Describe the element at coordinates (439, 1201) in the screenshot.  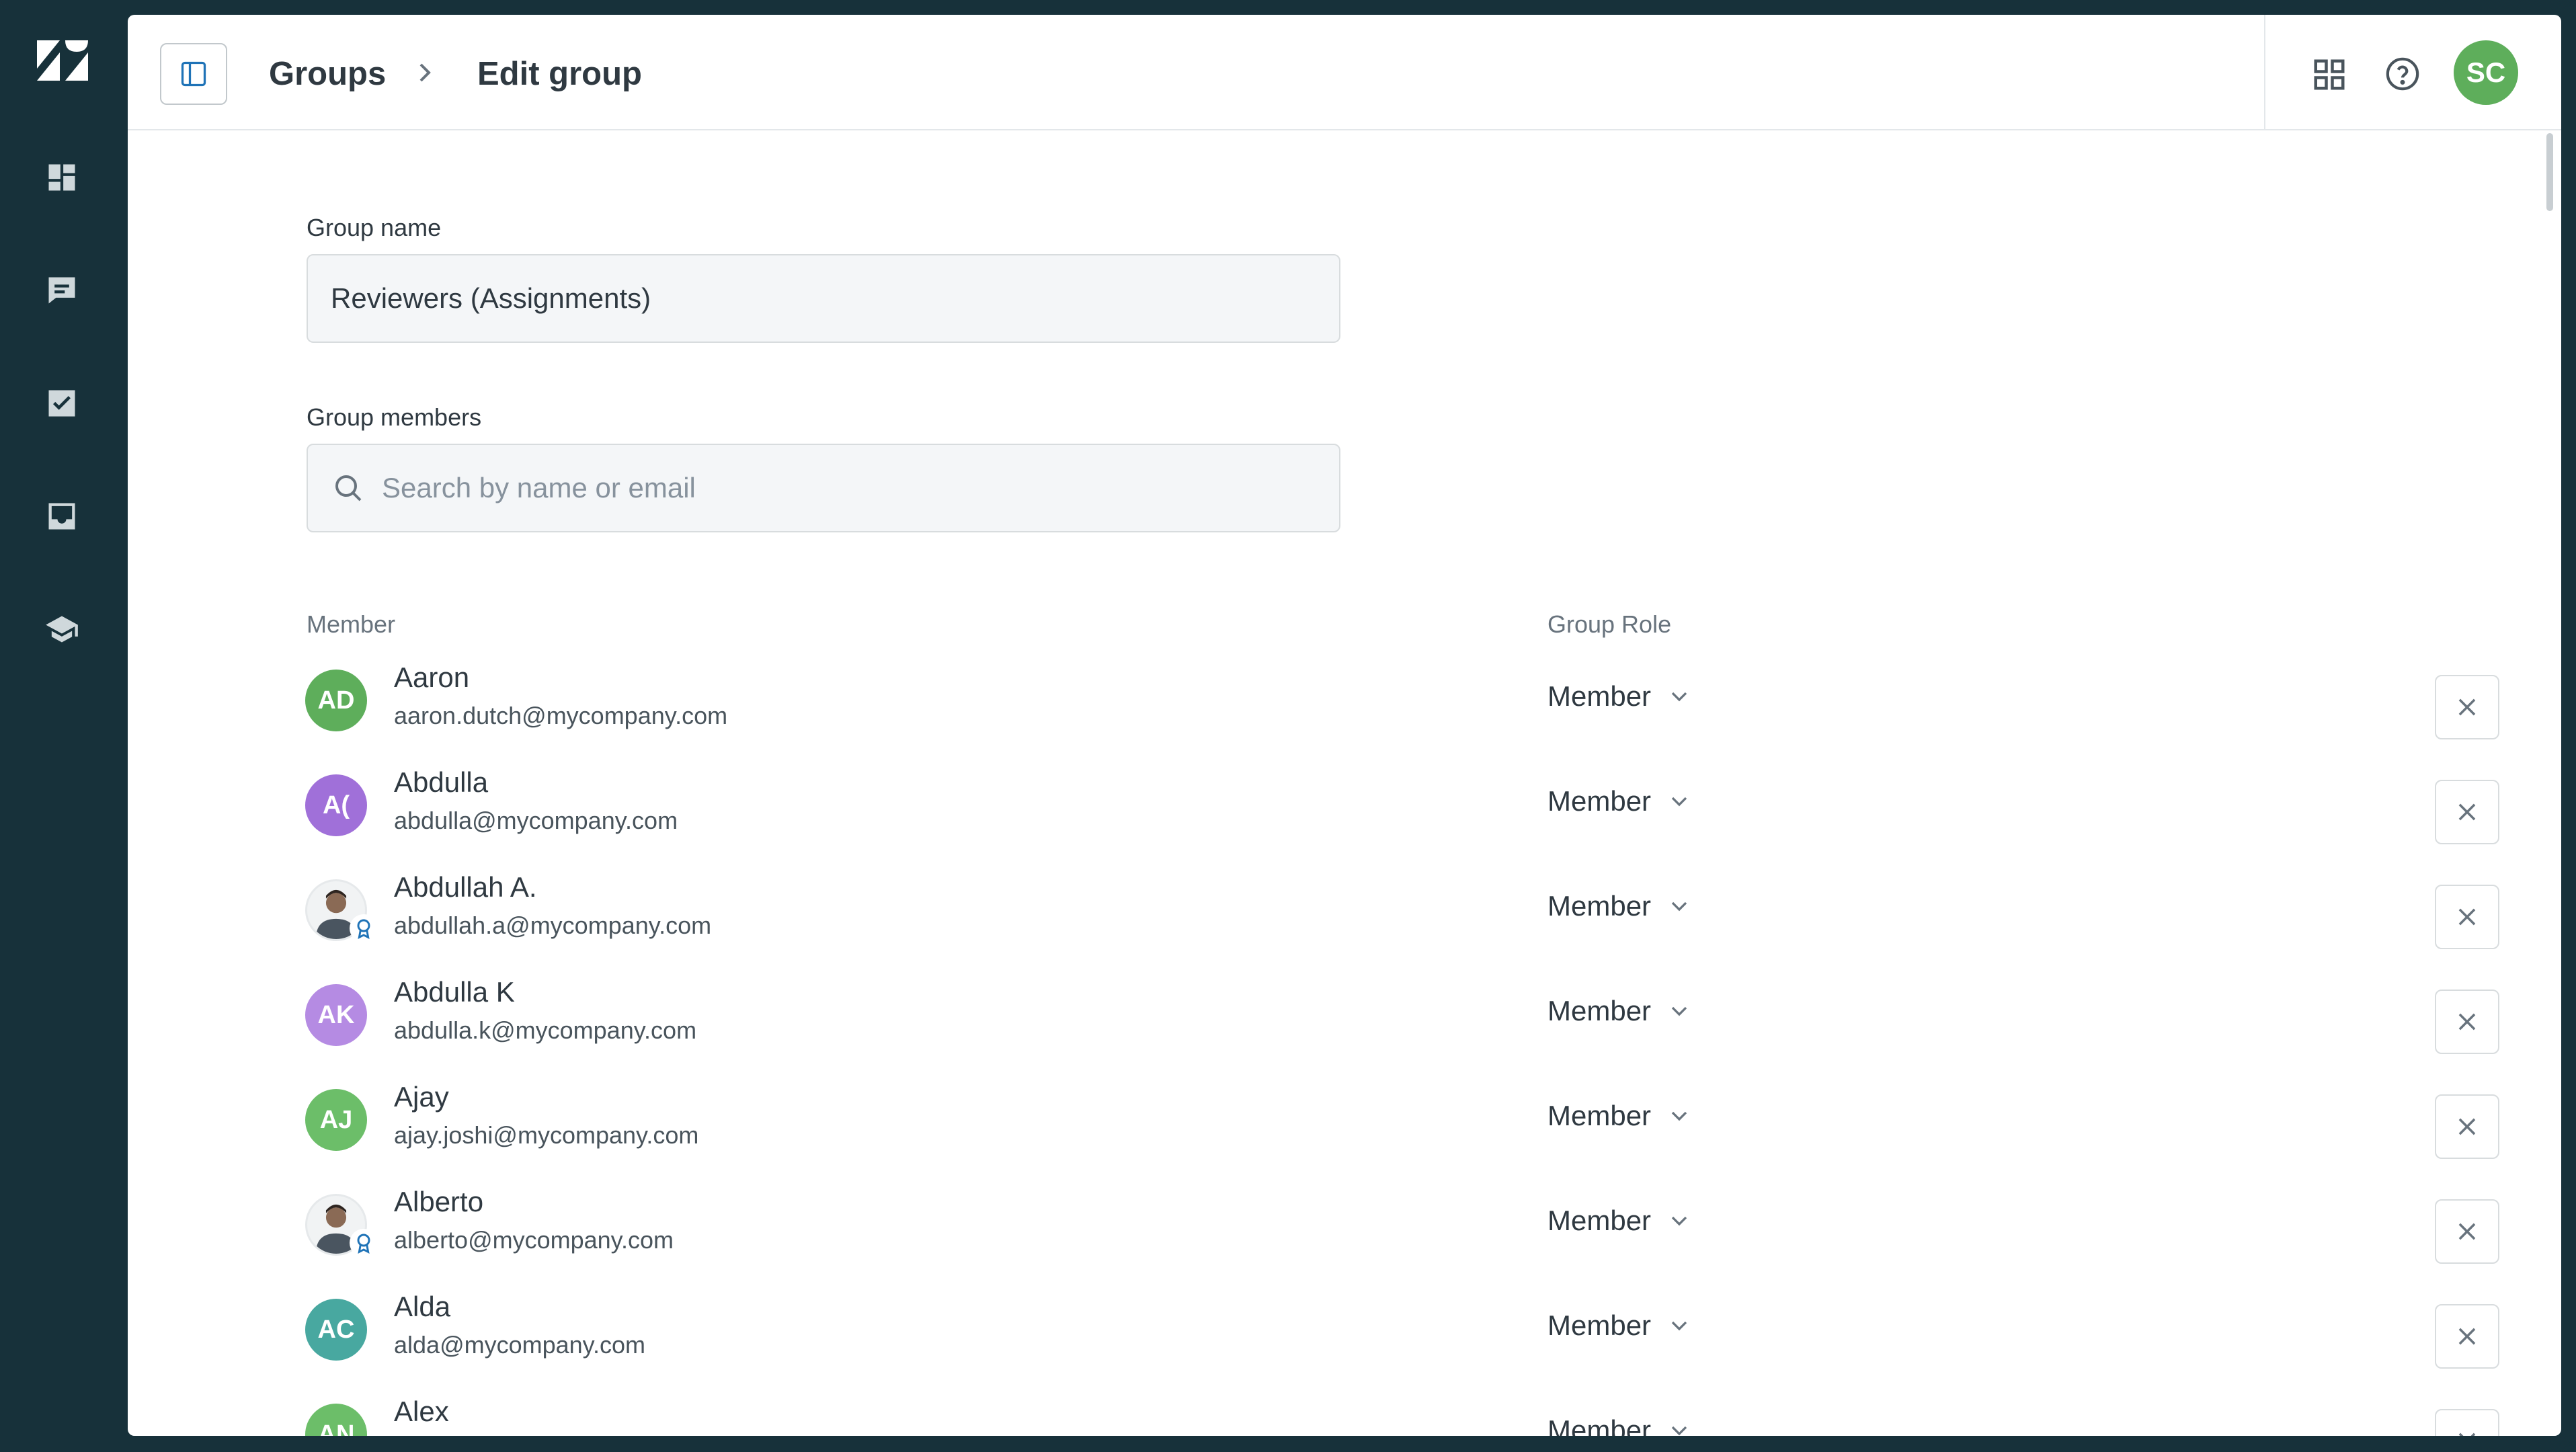
I see `member-name: Alberto` at that location.